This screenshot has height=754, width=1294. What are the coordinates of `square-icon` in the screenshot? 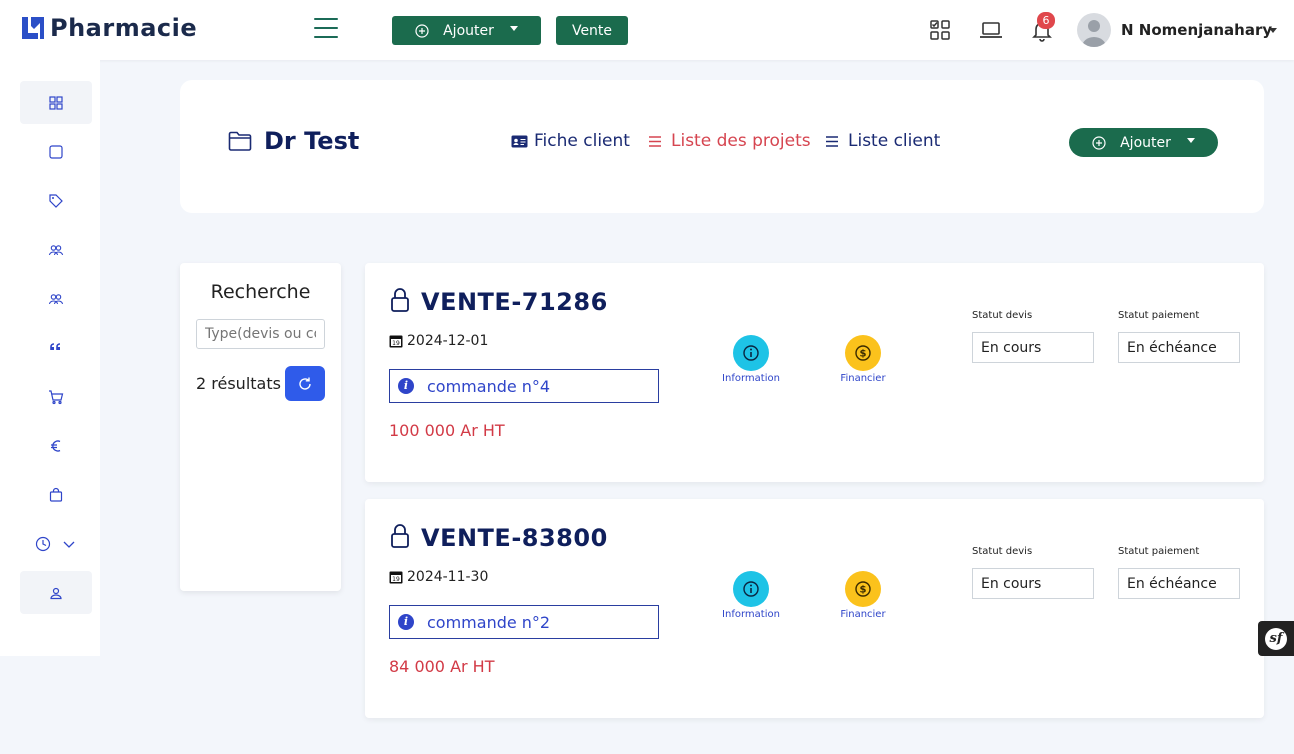 It's located at (56, 151).